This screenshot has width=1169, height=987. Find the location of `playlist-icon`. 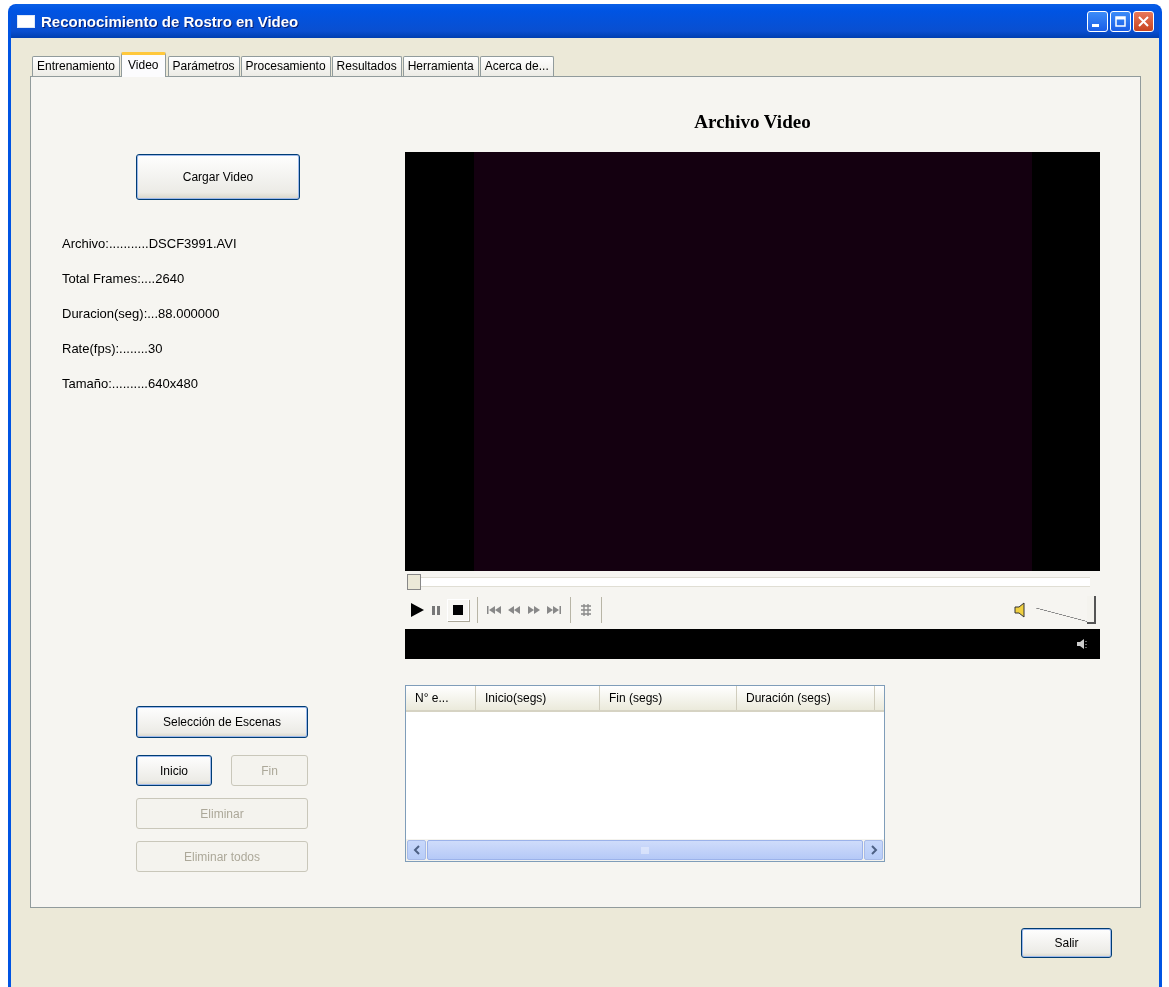

playlist-icon is located at coordinates (586, 610).